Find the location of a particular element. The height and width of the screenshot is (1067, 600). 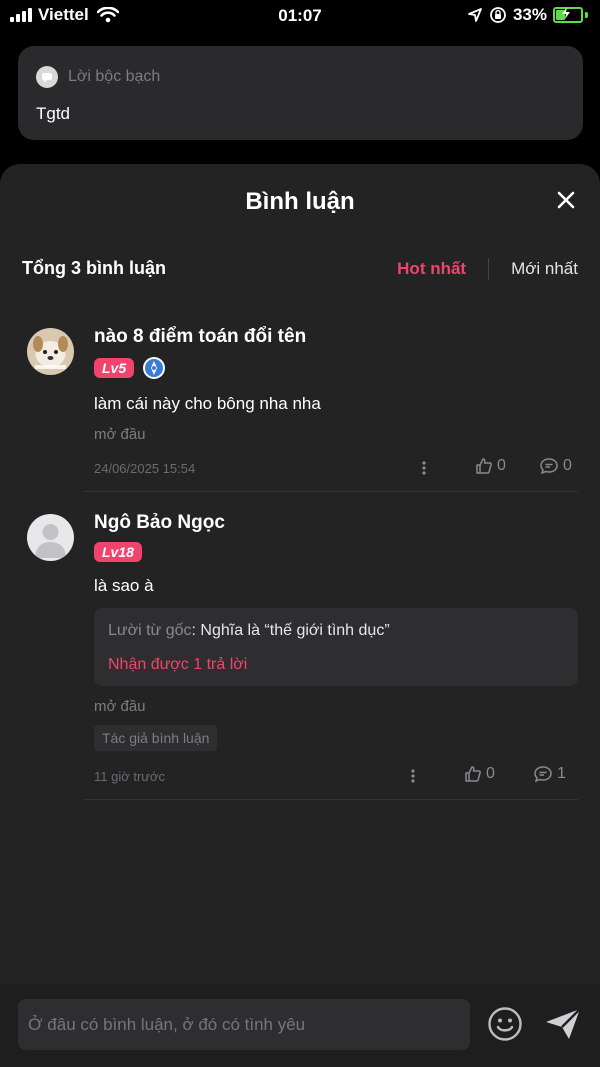

battery-icon is located at coordinates (568, 15).